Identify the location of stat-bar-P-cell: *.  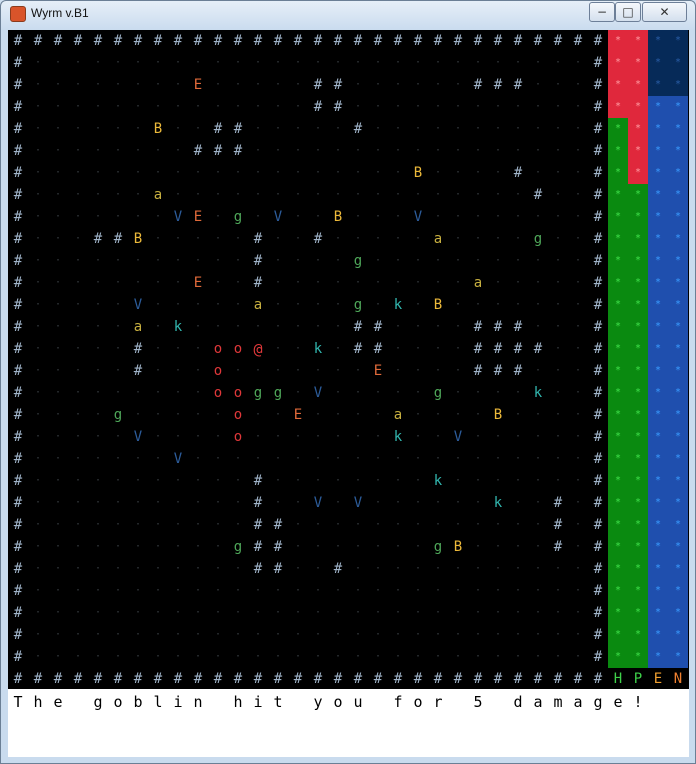
(638, 107).